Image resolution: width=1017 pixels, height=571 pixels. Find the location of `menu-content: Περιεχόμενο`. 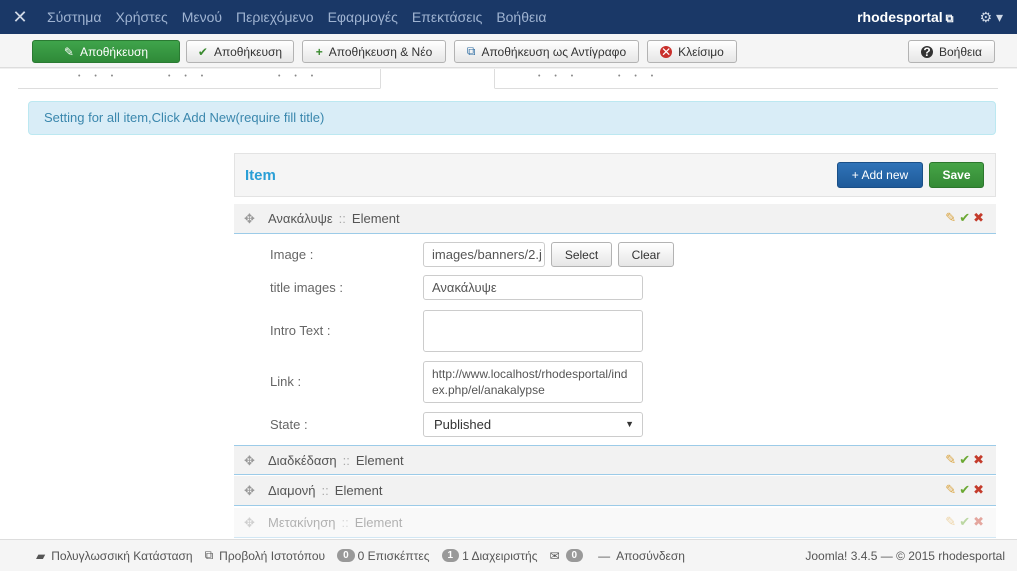

menu-content: Περιεχόμενο is located at coordinates (275, 17).